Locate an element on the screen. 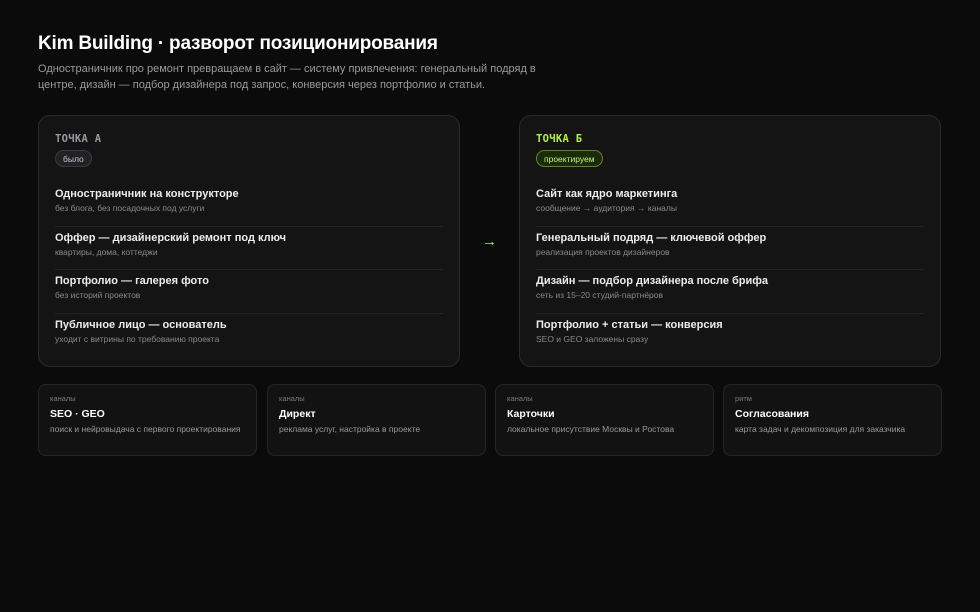 Image resolution: width=980 pixels, height=612 pixels. item-title: Генеральный подряд — ключевой оффер is located at coordinates (651, 237).